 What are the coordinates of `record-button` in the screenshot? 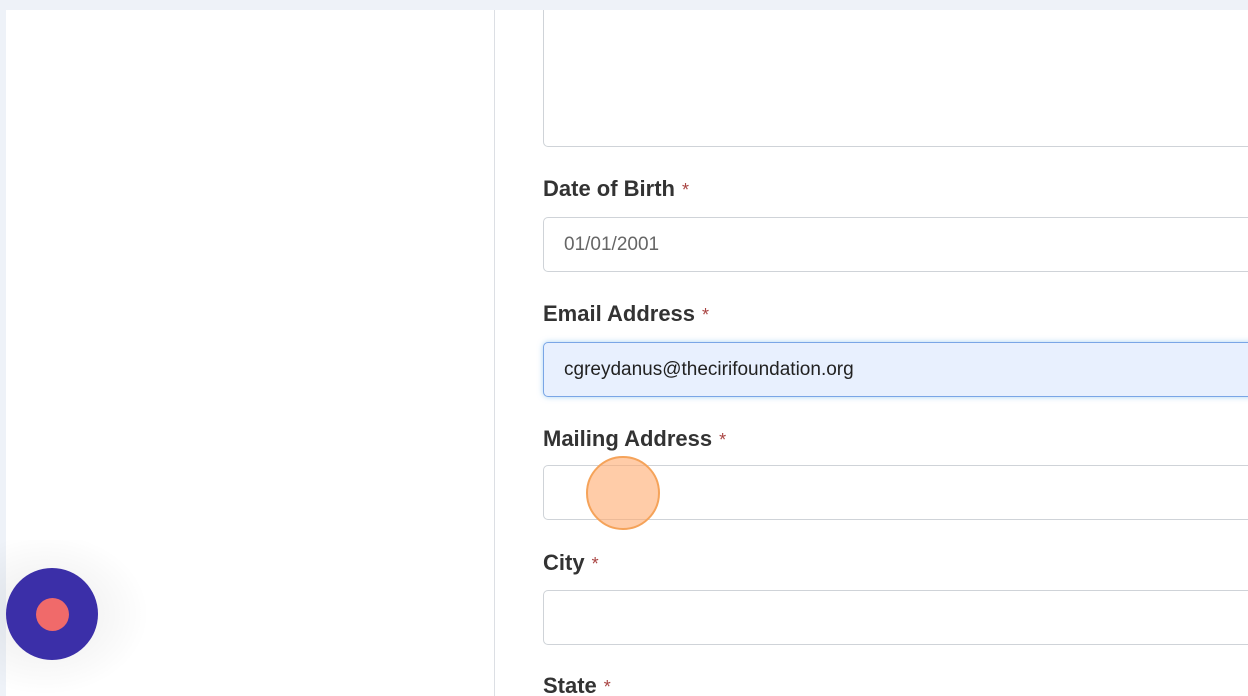 It's located at (52, 614).